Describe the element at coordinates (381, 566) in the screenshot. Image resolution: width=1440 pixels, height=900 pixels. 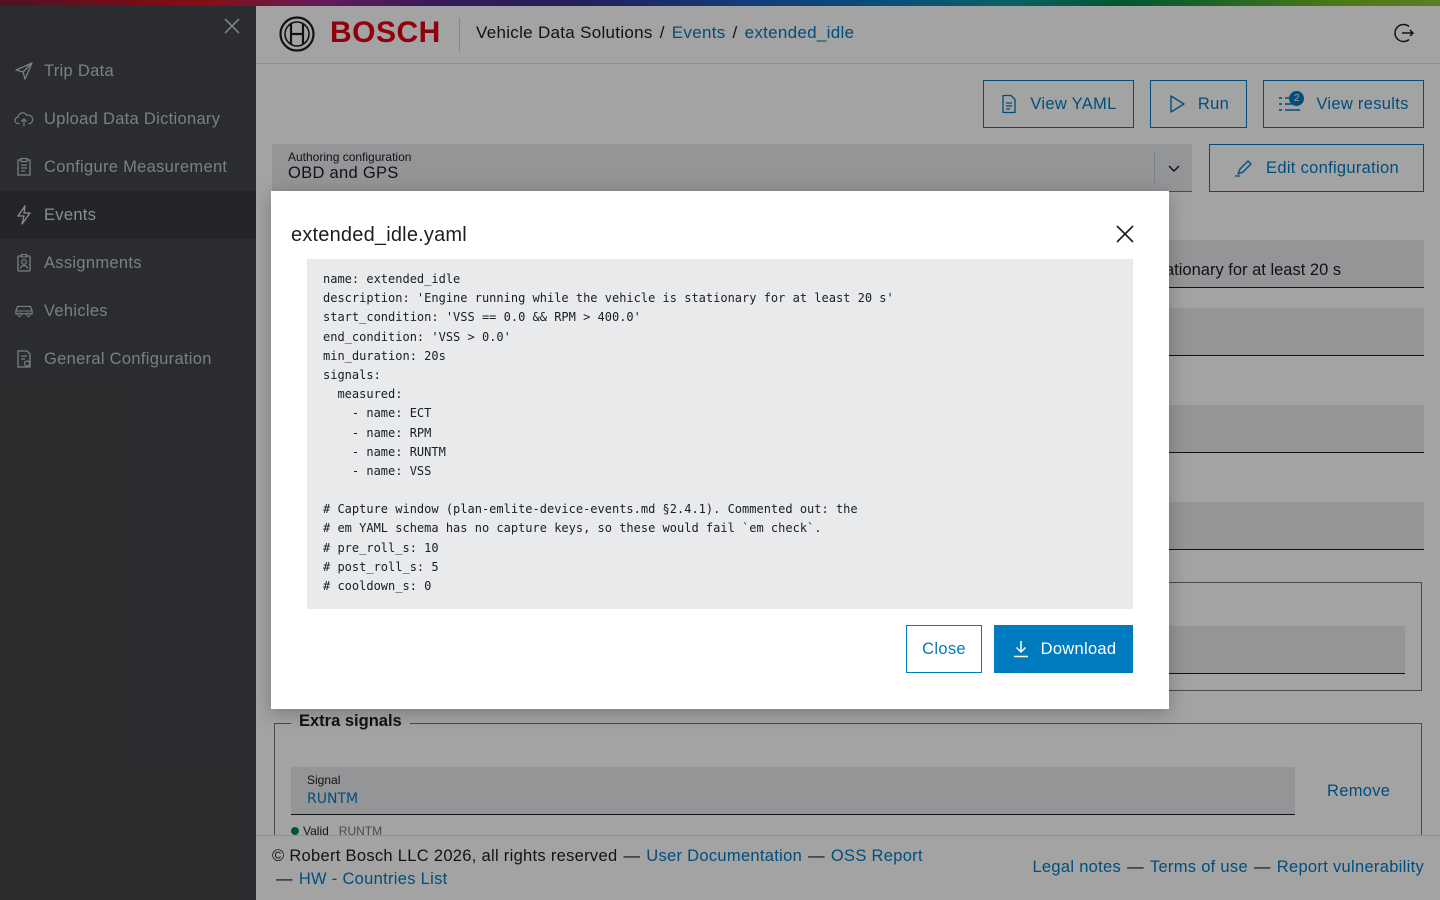
I see `code-line: # post_roll_s: 5` at that location.